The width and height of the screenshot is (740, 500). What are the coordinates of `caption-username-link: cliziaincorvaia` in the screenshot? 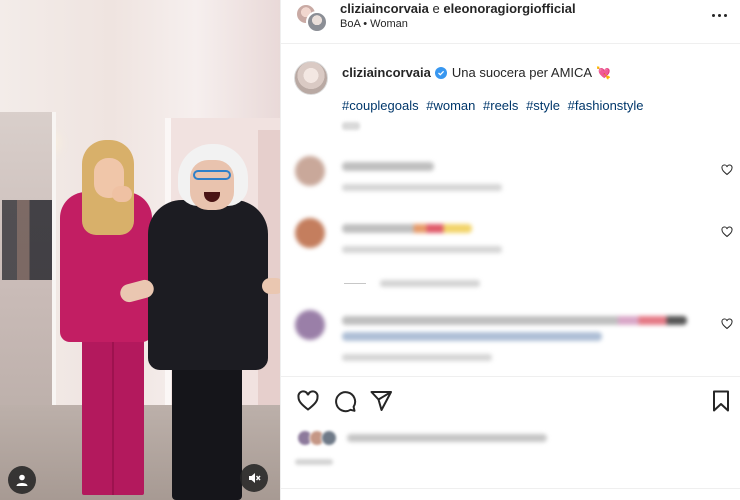 It's located at (386, 72).